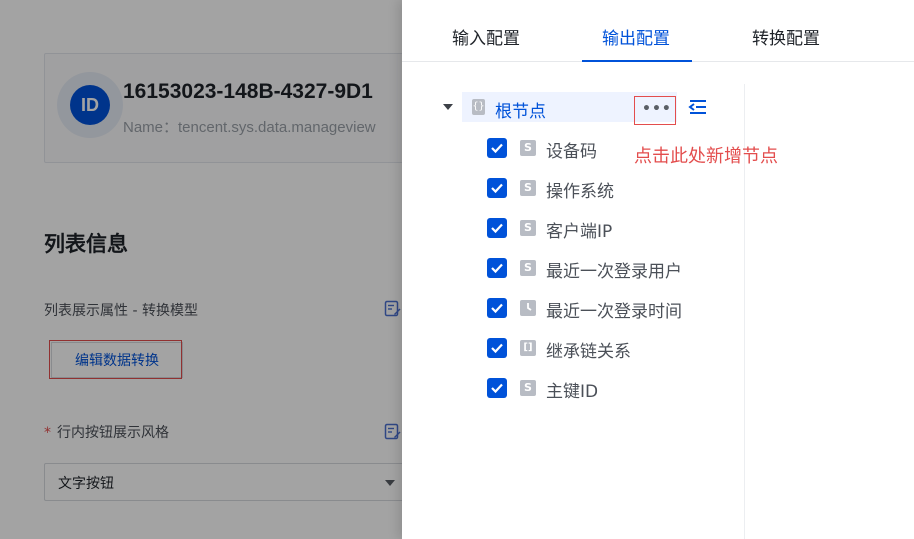 The height and width of the screenshot is (539, 914). I want to click on field-label: 主键ID, so click(572, 392).